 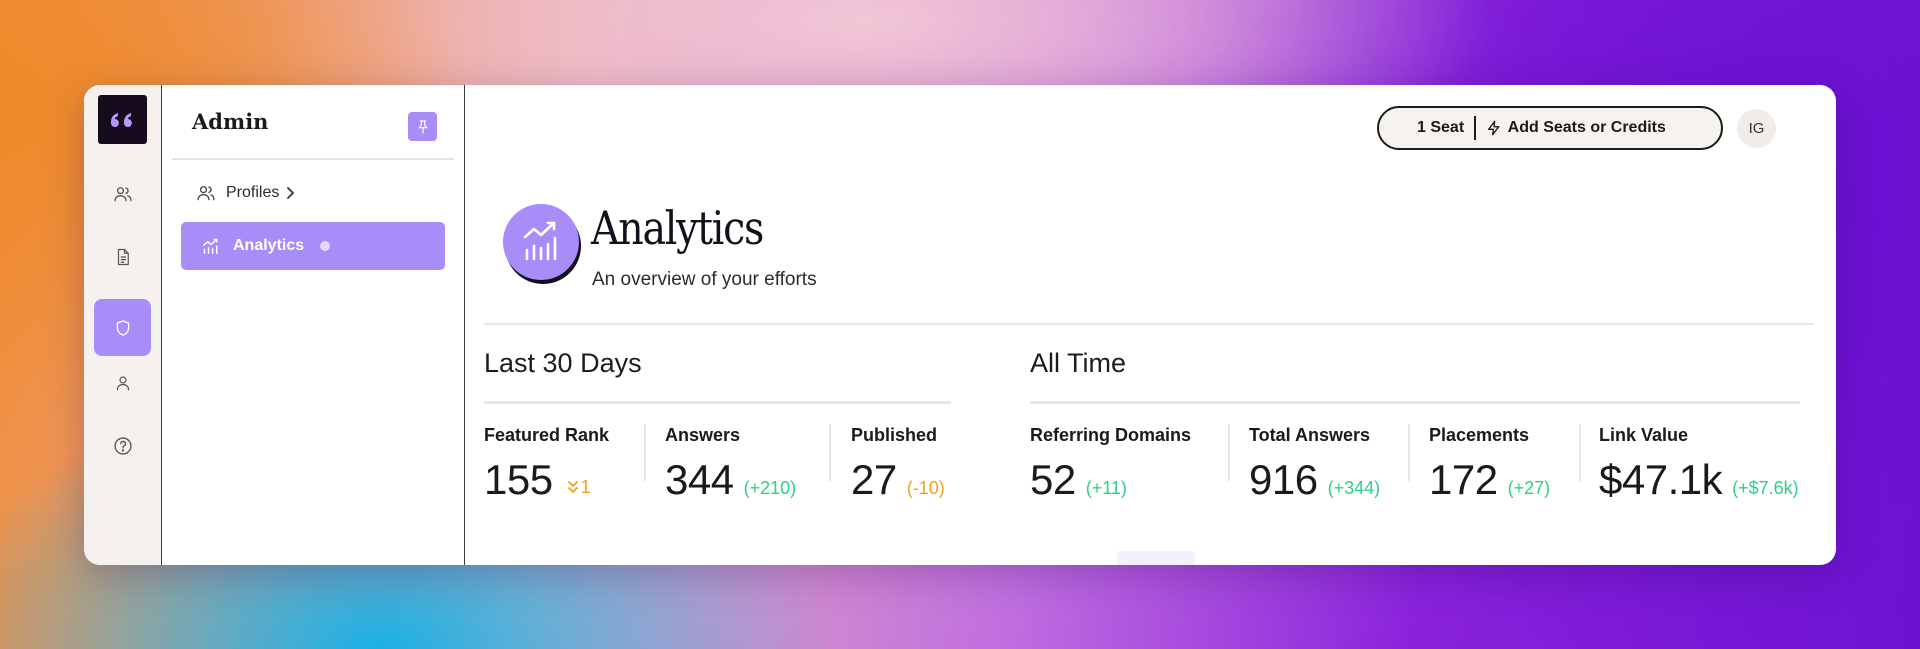 What do you see at coordinates (874, 479) in the screenshot?
I see `stat-value: 27` at bounding box center [874, 479].